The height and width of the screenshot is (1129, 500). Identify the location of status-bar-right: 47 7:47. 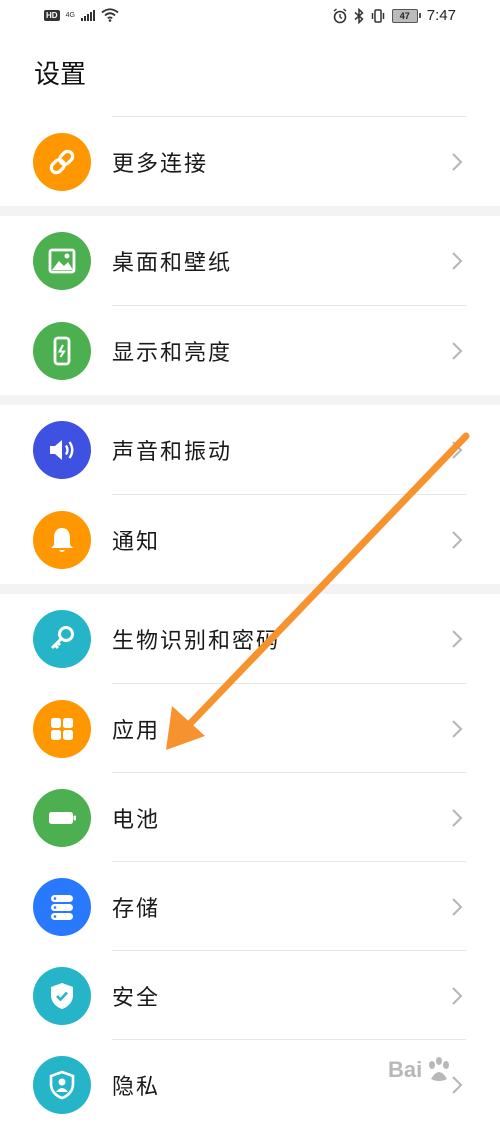
(394, 15).